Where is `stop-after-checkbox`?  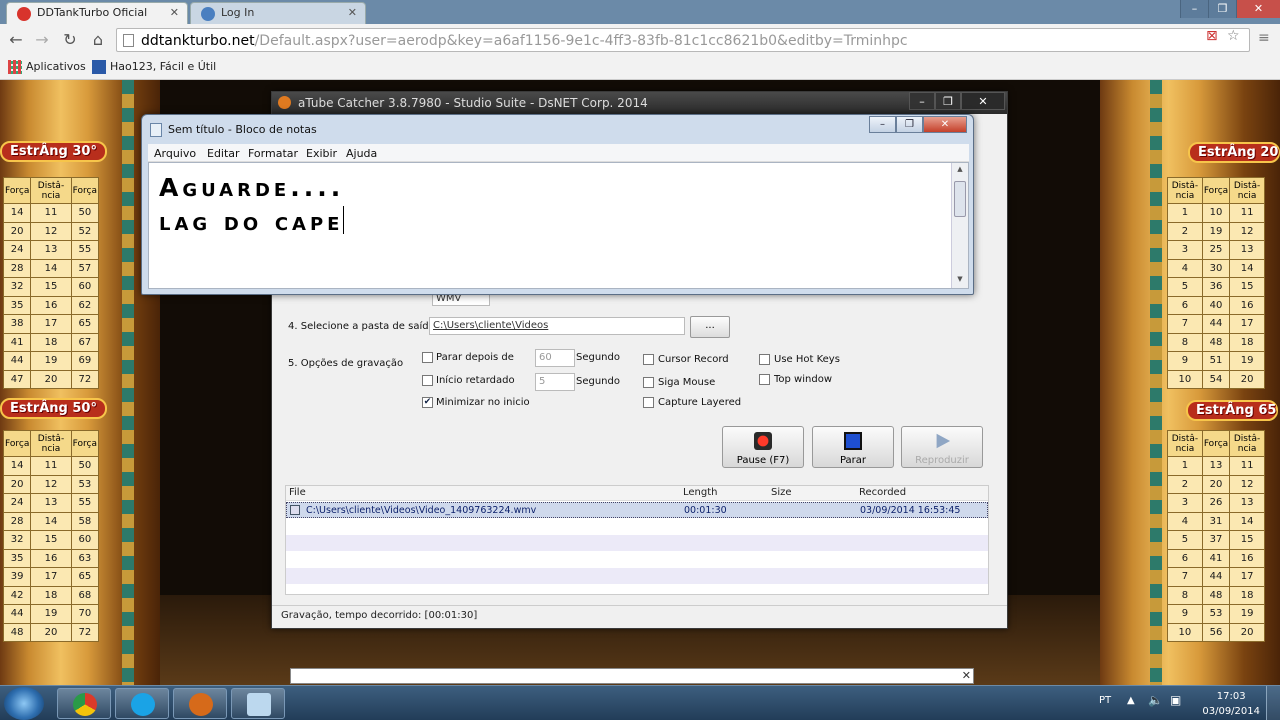
stop-after-checkbox is located at coordinates (427, 357).